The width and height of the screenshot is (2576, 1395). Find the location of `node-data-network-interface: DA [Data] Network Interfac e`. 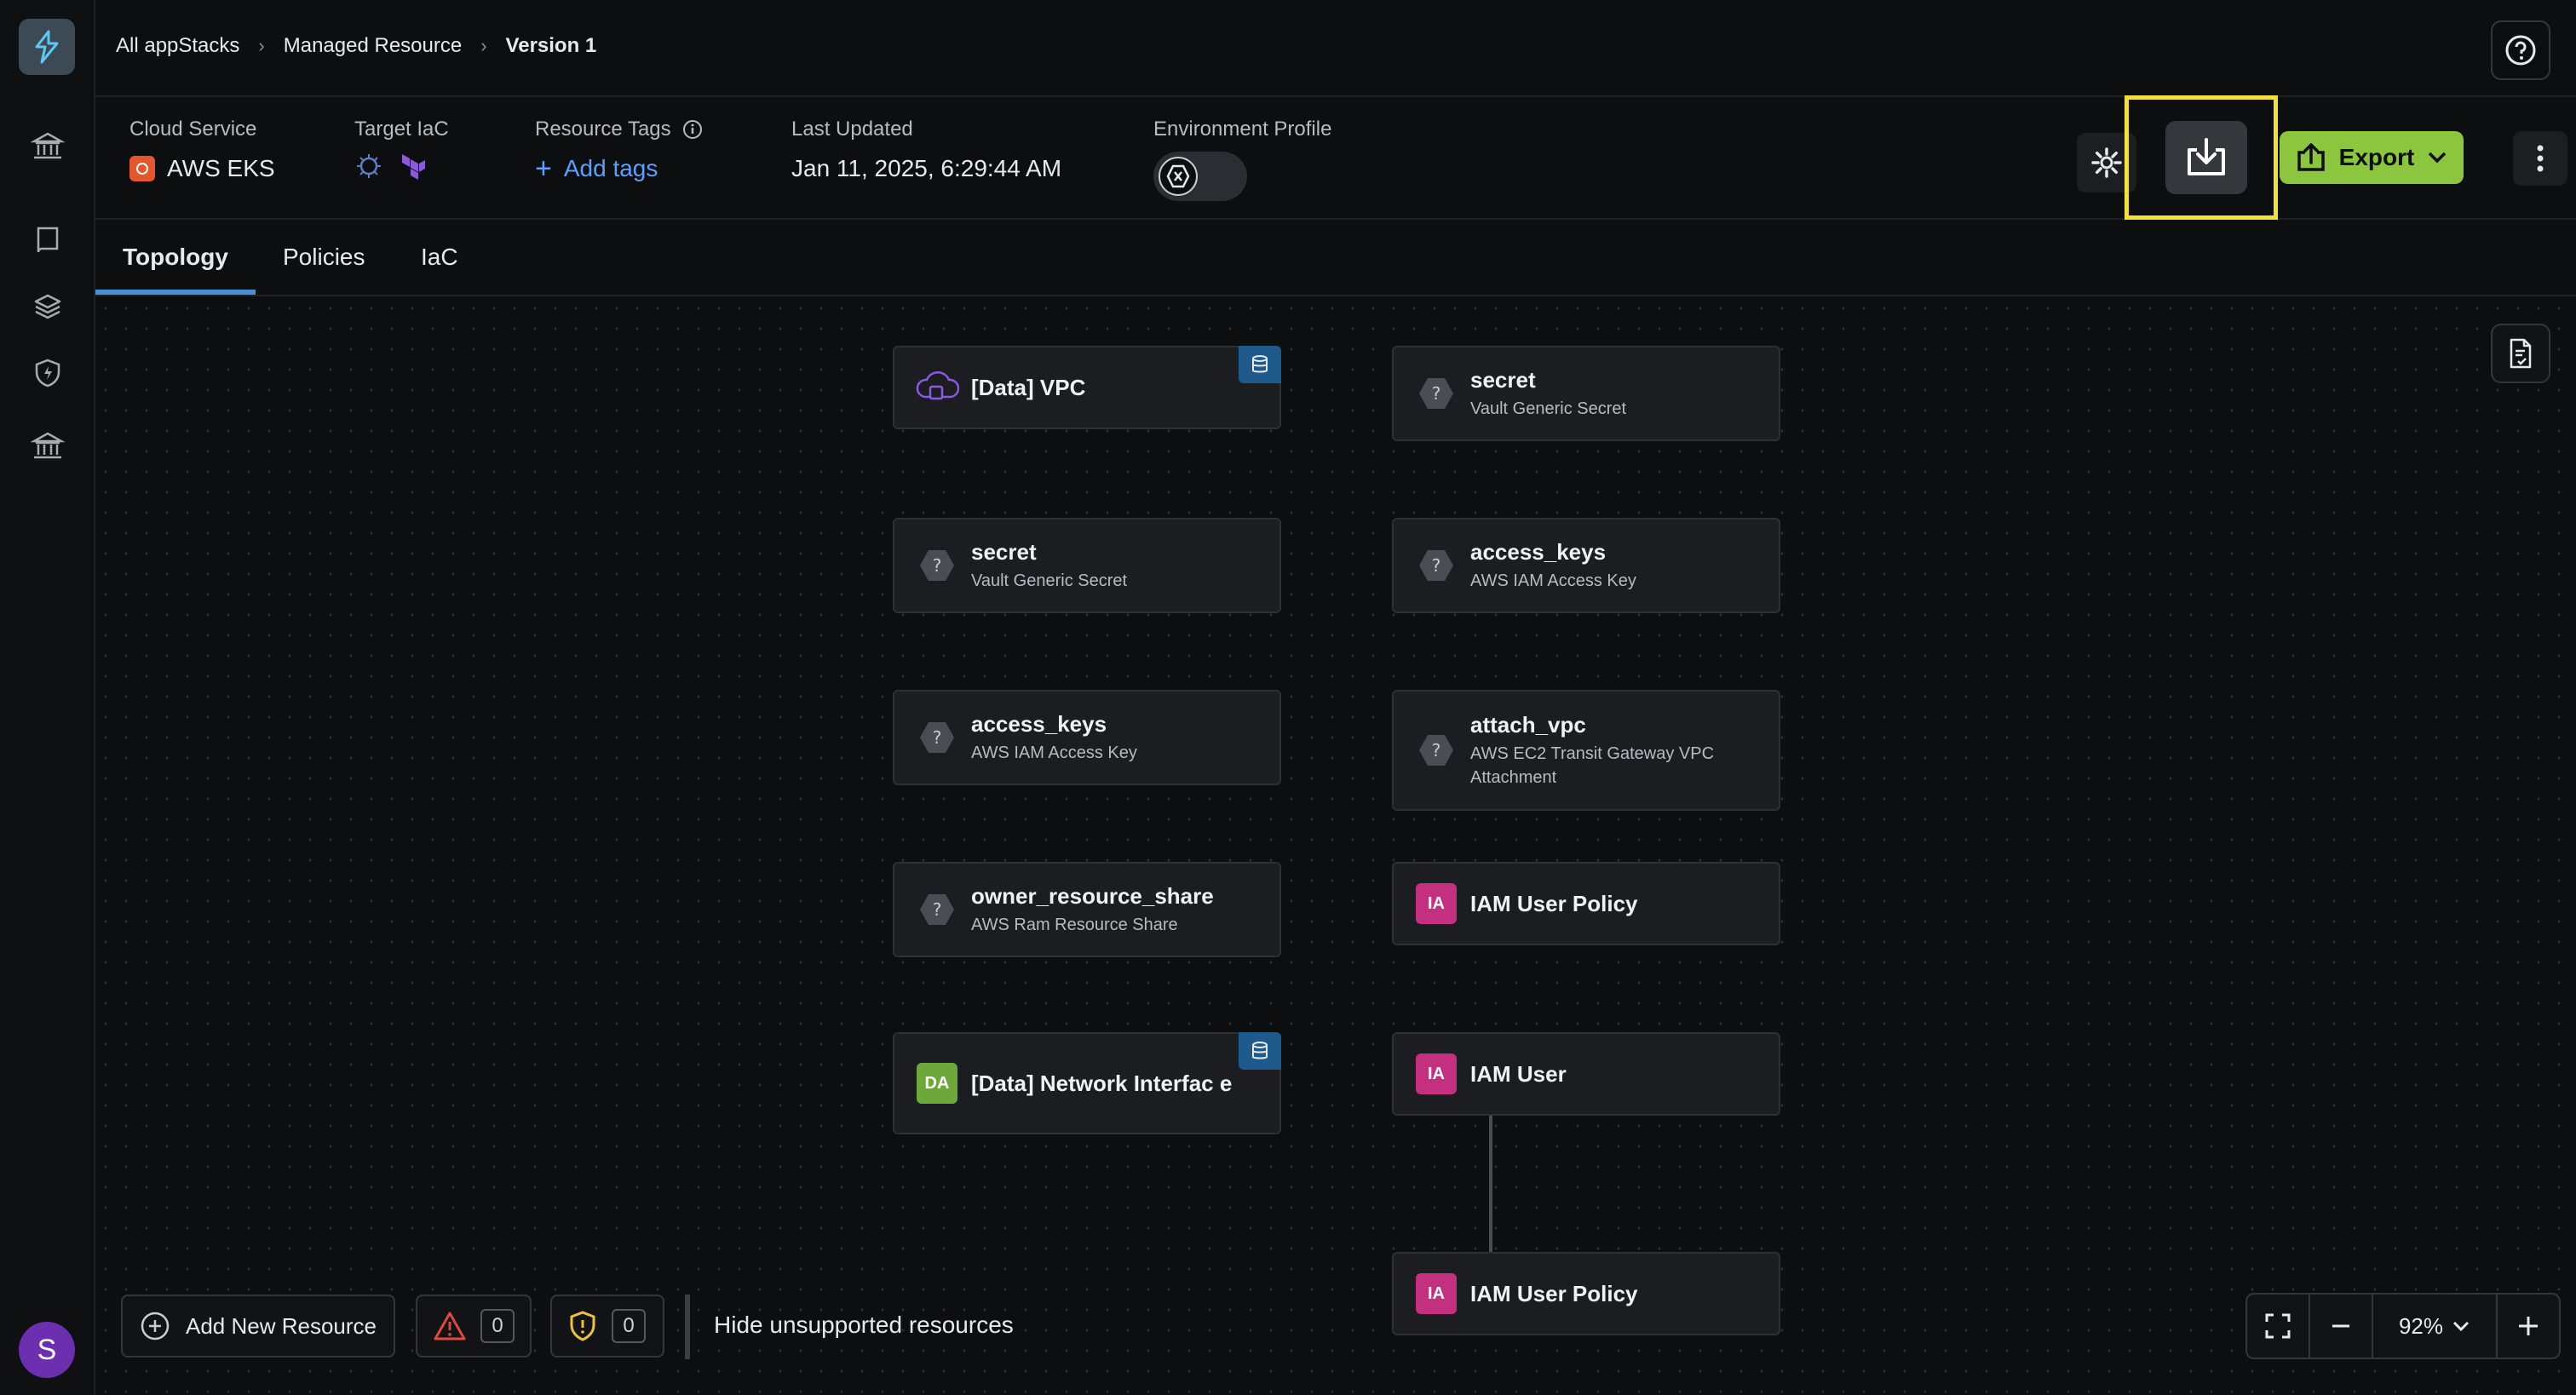

node-data-network-interface: DA [Data] Network Interfac e is located at coordinates (1087, 1083).